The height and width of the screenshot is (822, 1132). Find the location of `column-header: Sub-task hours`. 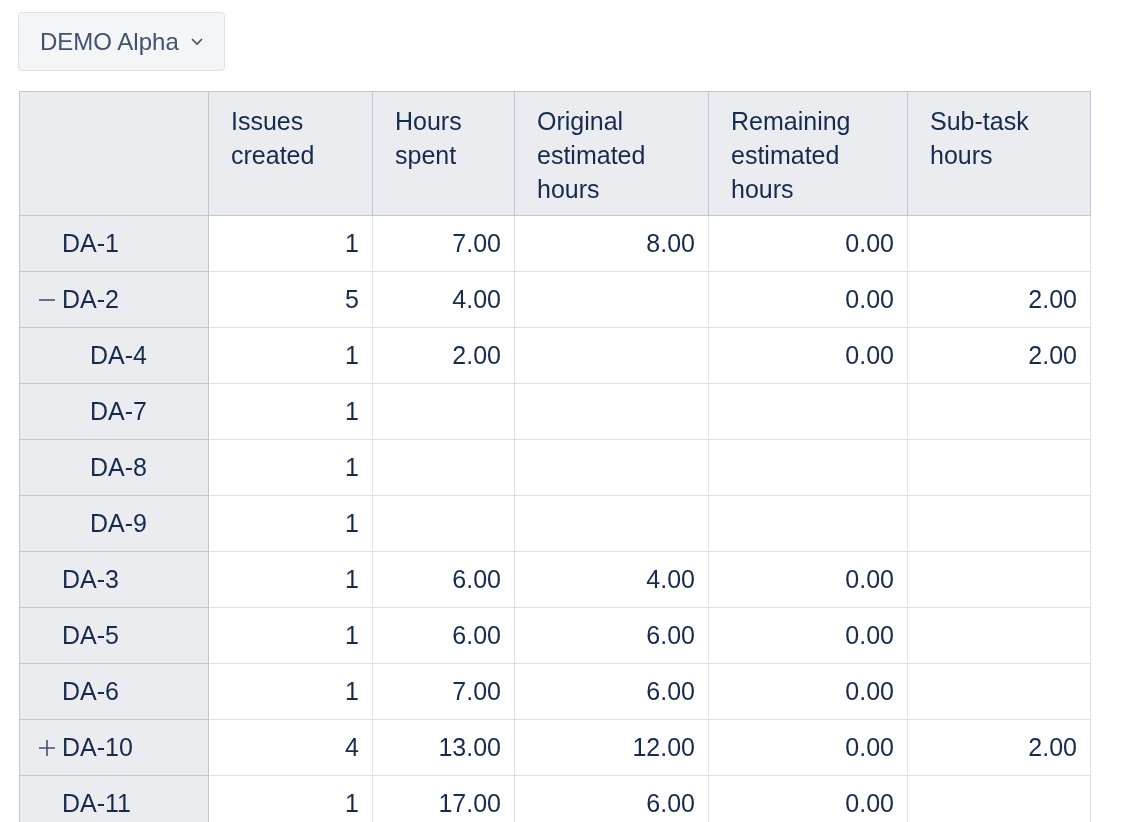

column-header: Sub-task hours is located at coordinates (999, 153).